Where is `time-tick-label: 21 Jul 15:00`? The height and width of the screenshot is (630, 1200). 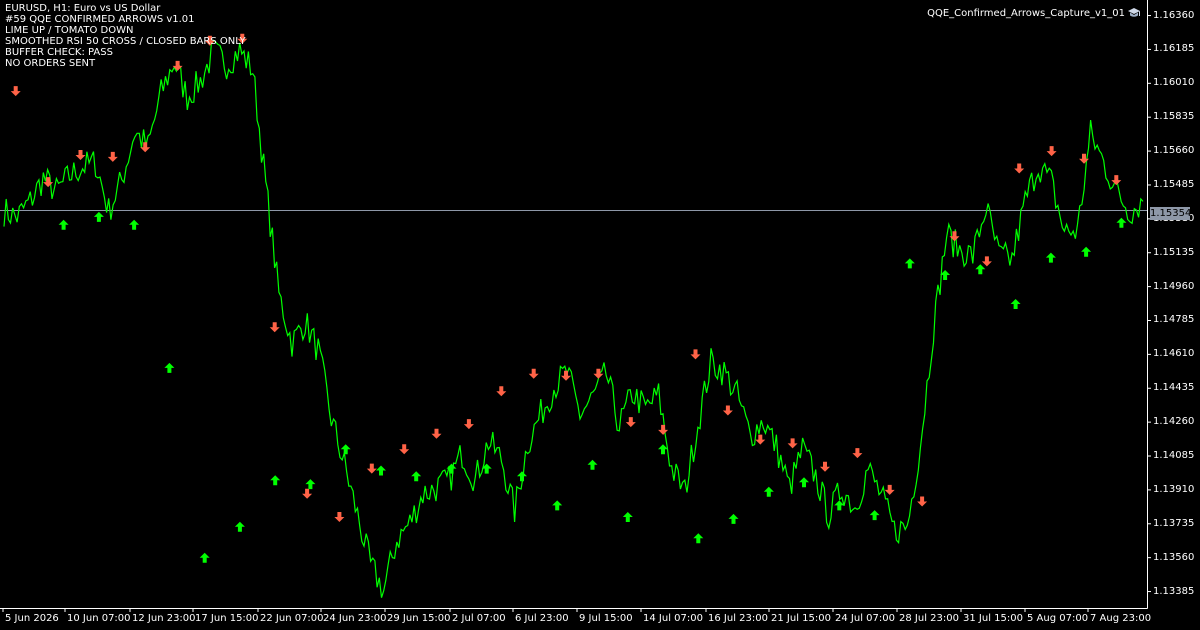 time-tick-label: 21 Jul 15:00 is located at coordinates (801, 618).